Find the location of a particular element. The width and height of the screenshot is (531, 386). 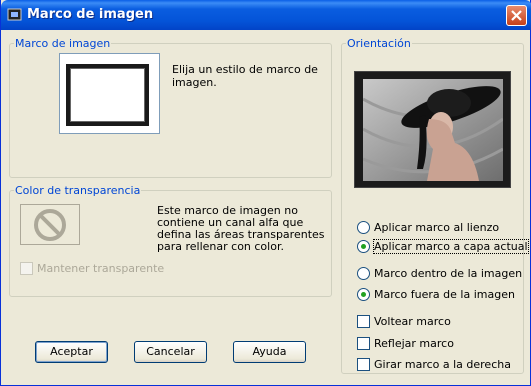

apply-to-canvas-radio: Aplicar marco al lienzo is located at coordinates (428, 227).